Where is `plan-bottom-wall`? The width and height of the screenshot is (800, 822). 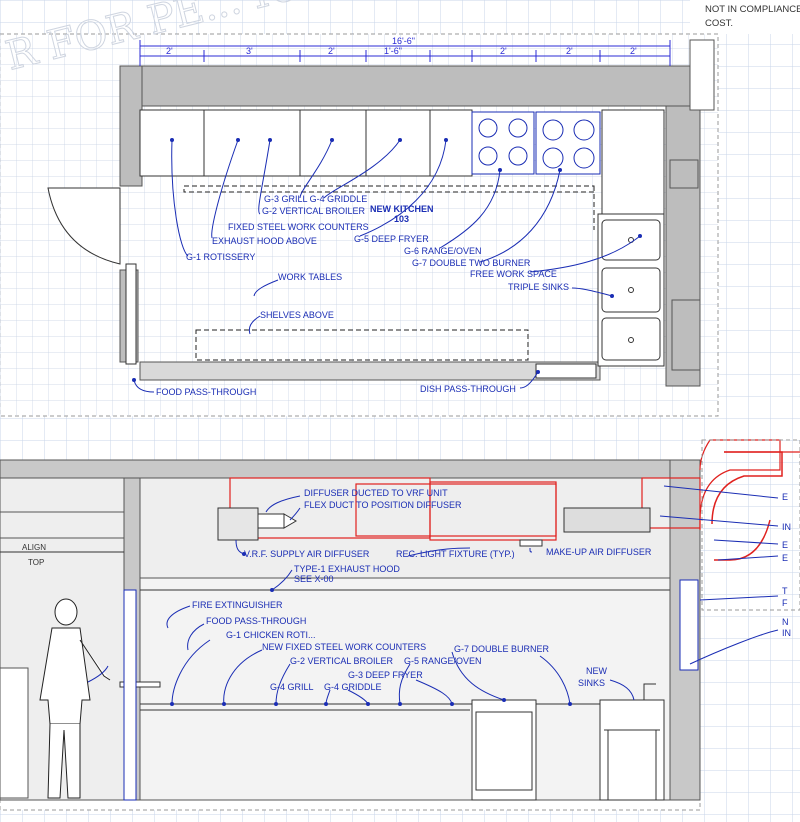 plan-bottom-wall is located at coordinates (370, 371).